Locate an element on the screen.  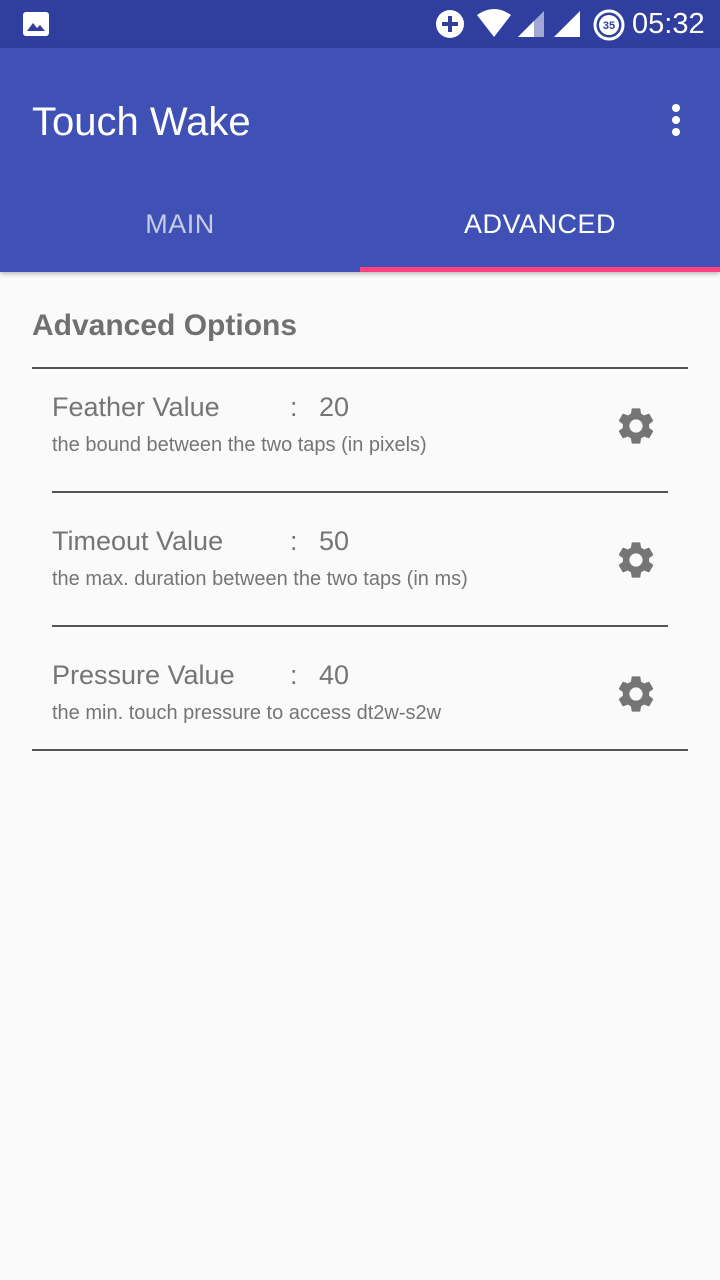
tab-indicator is located at coordinates (540, 269).